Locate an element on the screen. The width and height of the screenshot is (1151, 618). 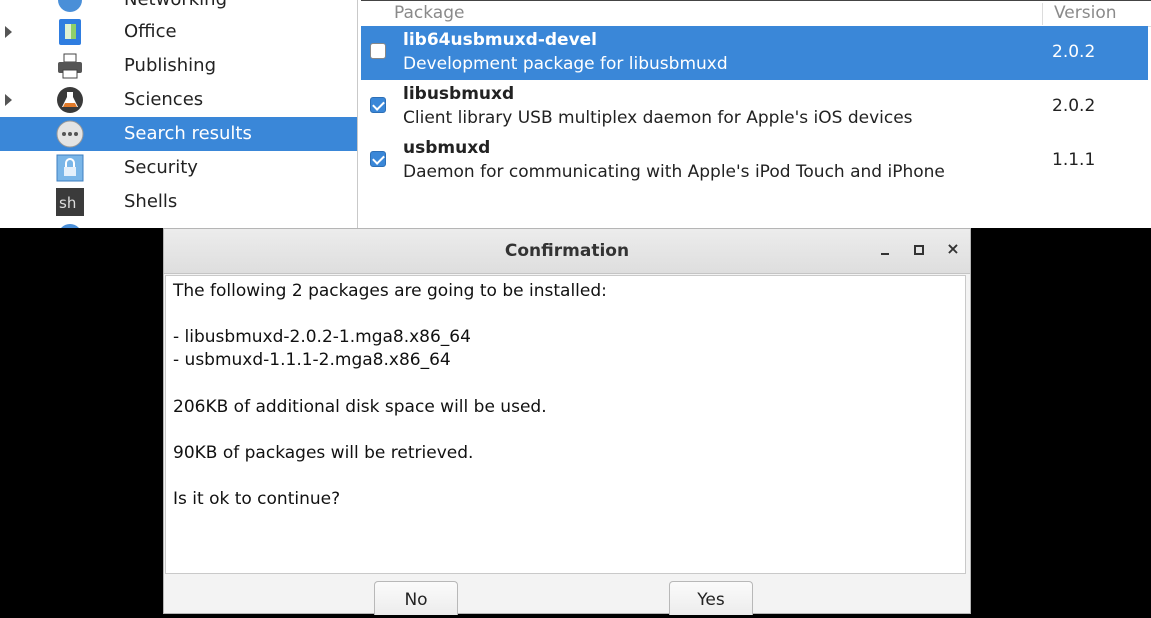
sidebar-item-label: Shells is located at coordinates (151, 201).